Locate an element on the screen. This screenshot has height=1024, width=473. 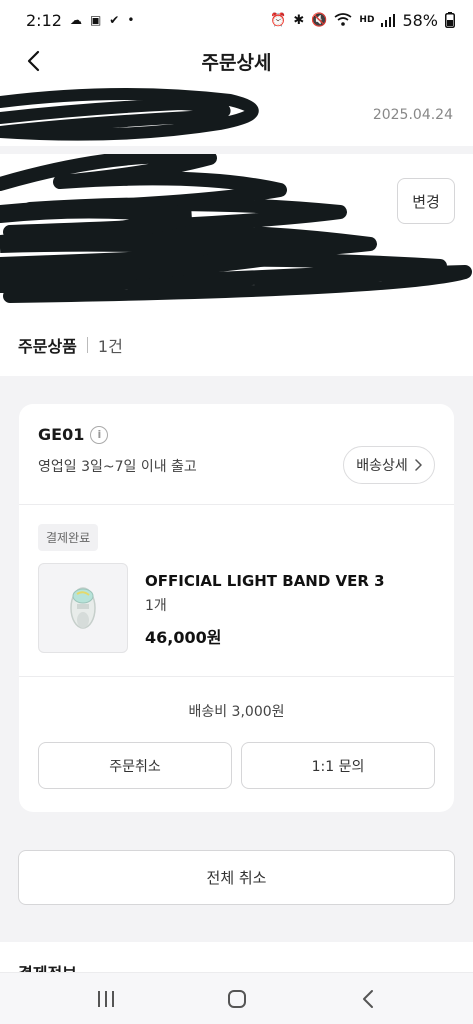
cancel-all-button: 전체 취소 is located at coordinates (236, 877).